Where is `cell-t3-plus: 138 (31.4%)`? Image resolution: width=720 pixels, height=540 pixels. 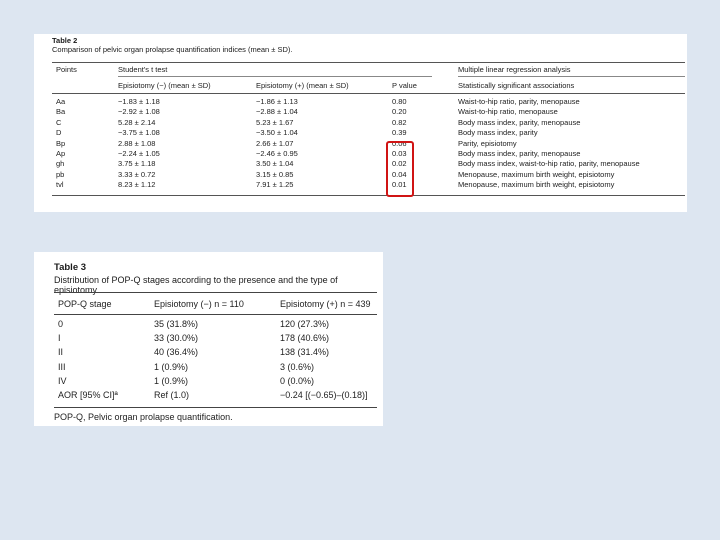
cell-t3-plus: 138 (31.4%) is located at coordinates (305, 352).